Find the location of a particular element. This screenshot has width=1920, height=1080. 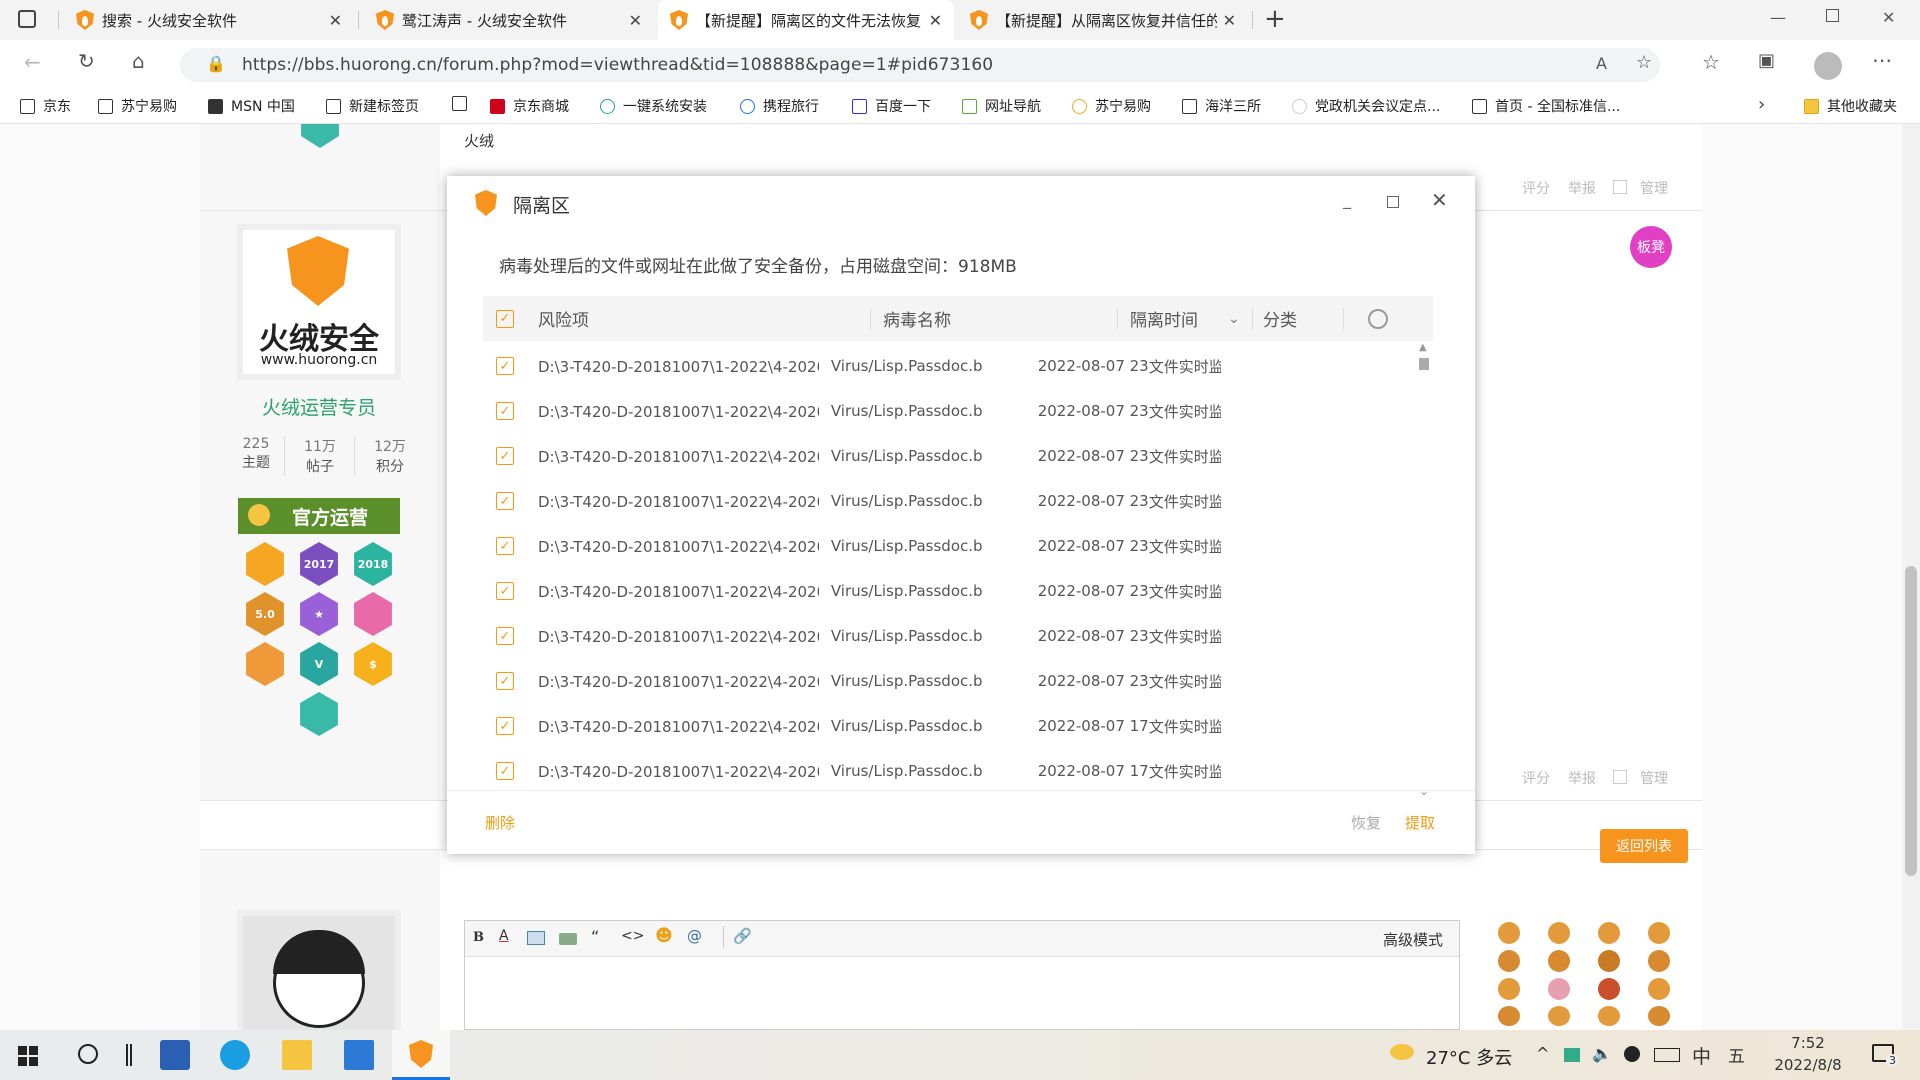

keyboard-icon is located at coordinates (1667, 1055).